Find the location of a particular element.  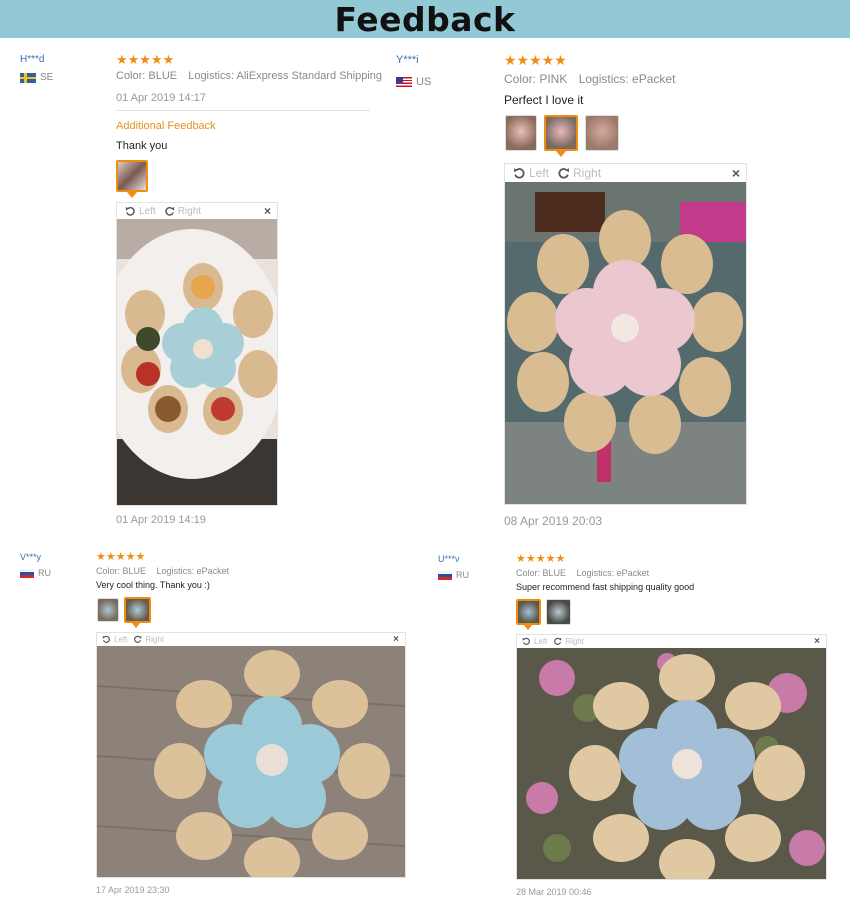

reviewer-name: H***d is located at coordinates (32, 59).